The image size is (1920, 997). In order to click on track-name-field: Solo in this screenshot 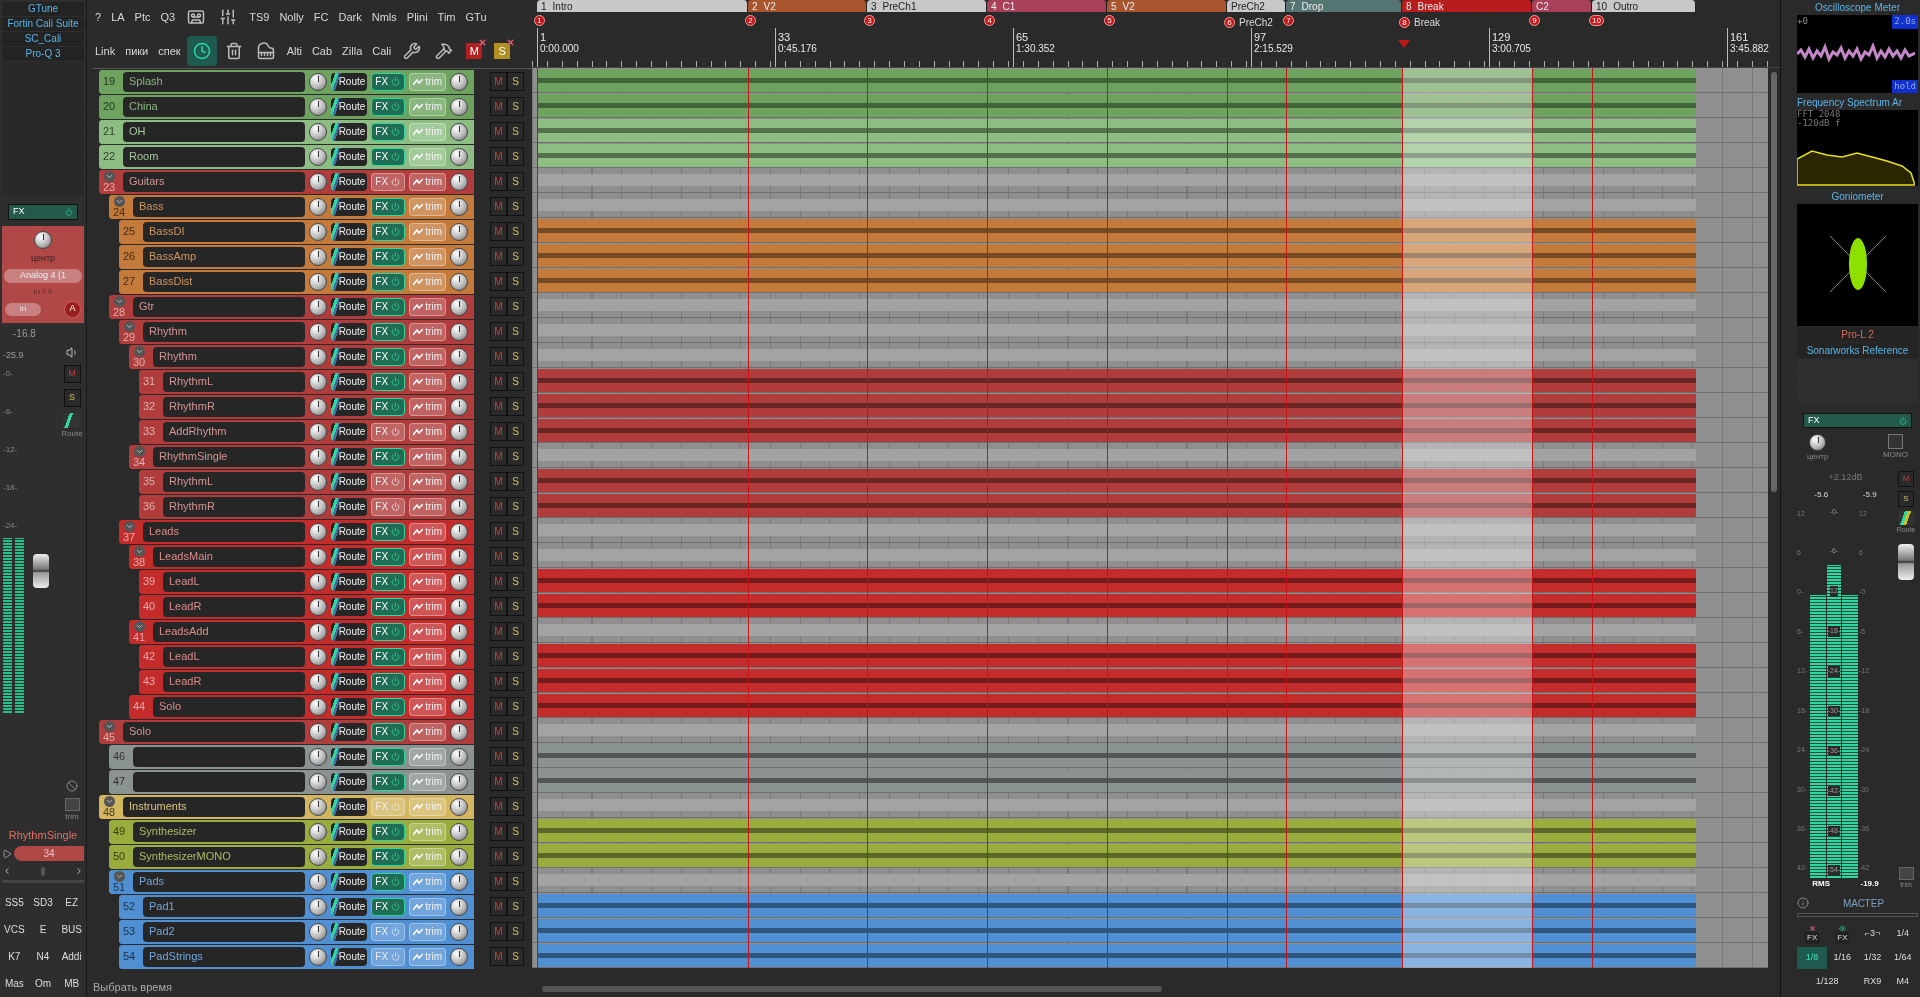, I will do `click(214, 731)`.